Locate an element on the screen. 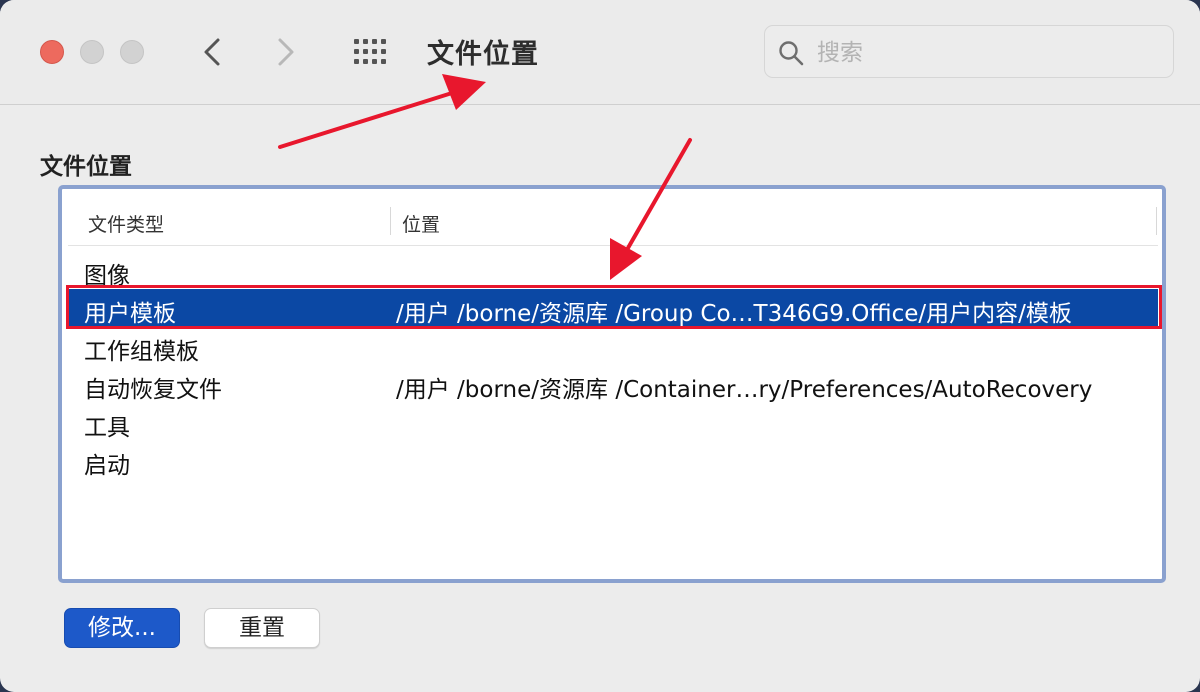 This screenshot has width=1200, height=692. forward-button is located at coordinates (286, 52).